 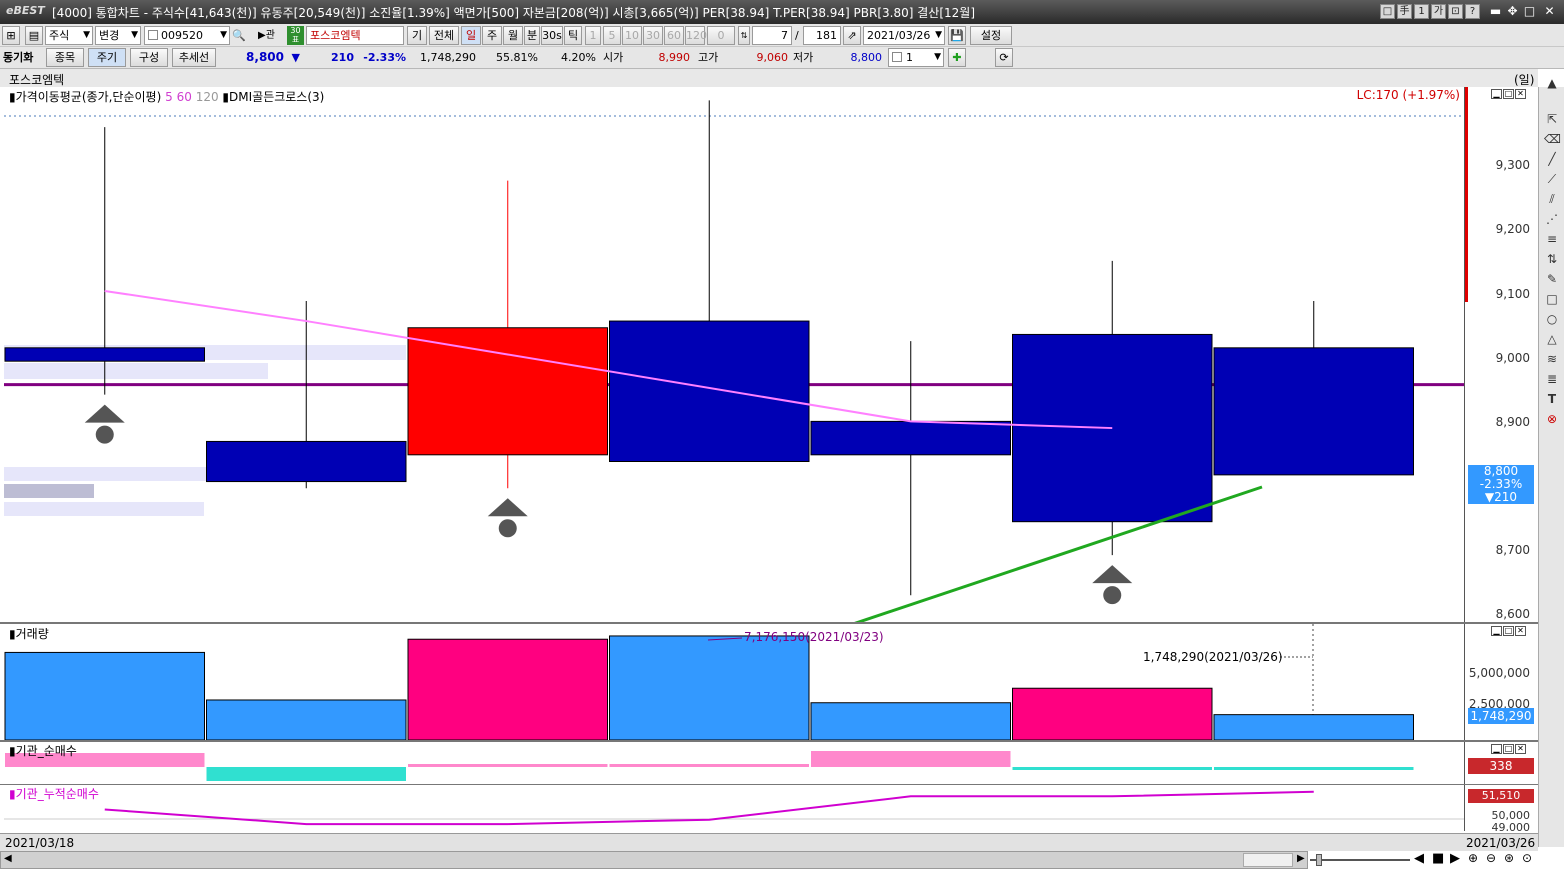 What do you see at coordinates (1491, 858) in the screenshot?
I see `zoom-out-icon: ⊖` at bounding box center [1491, 858].